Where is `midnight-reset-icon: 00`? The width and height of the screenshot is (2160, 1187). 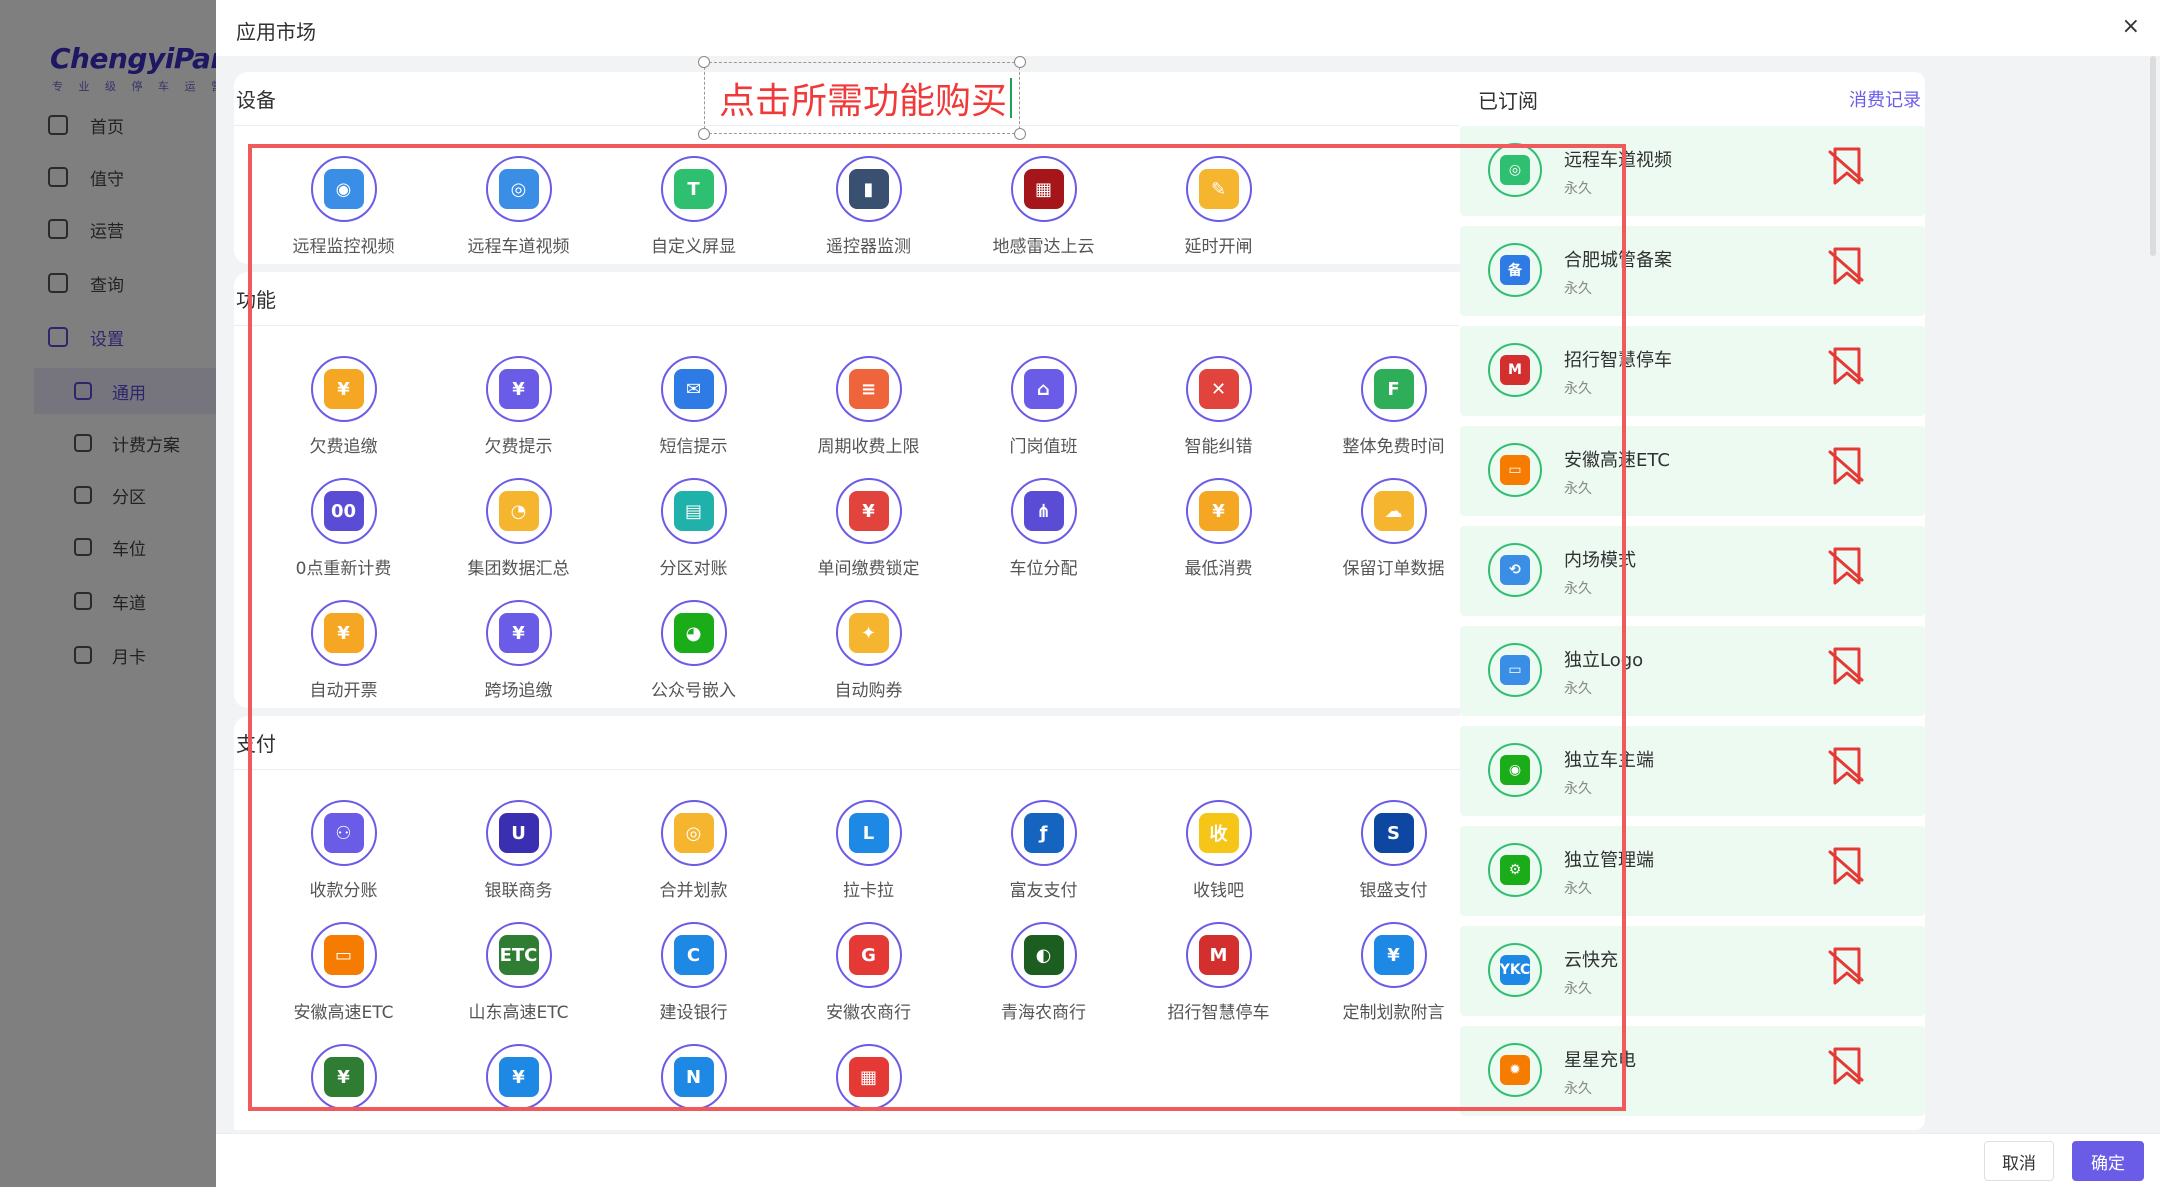 midnight-reset-icon: 00 is located at coordinates (343, 511).